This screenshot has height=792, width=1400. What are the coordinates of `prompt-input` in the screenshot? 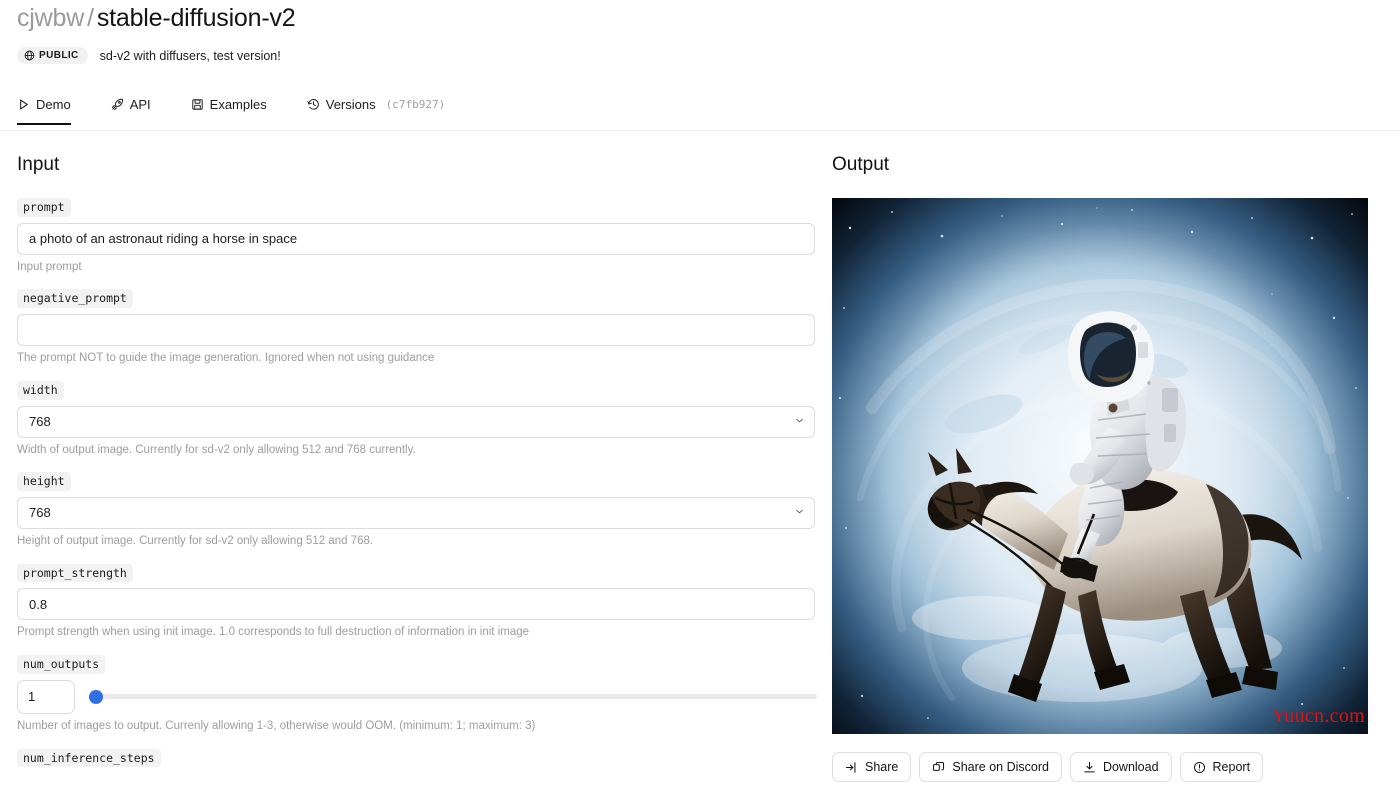 It's located at (416, 238).